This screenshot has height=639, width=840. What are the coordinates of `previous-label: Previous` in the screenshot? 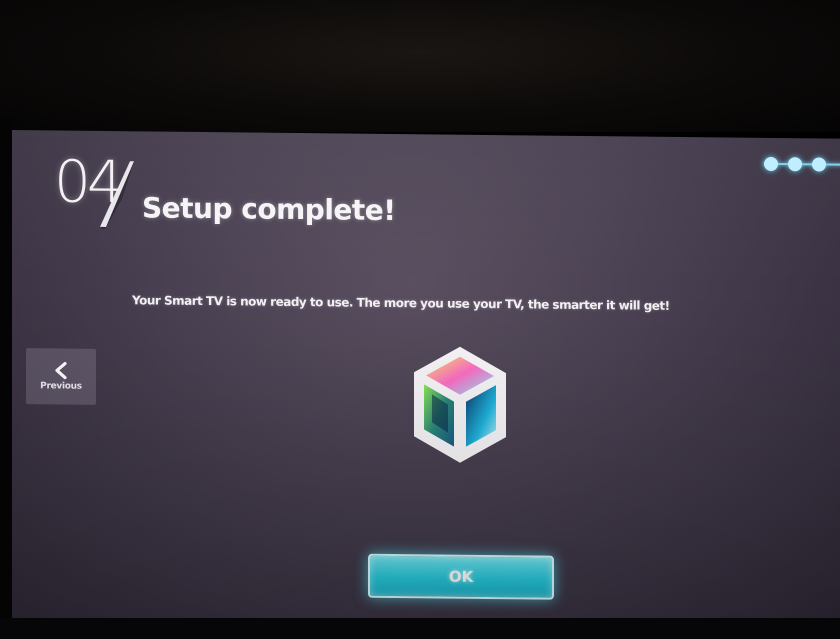 It's located at (61, 386).